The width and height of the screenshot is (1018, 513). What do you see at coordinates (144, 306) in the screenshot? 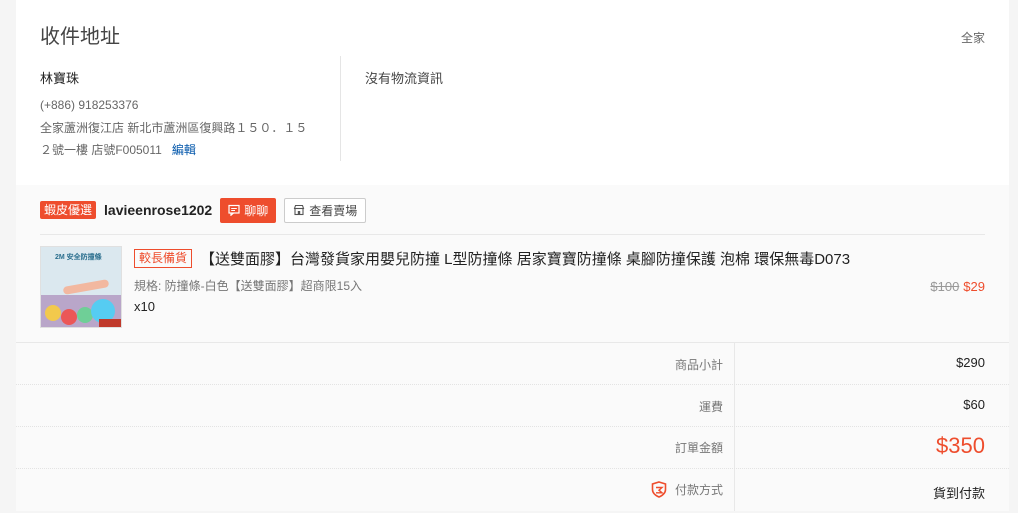
I see `product-quantity: x10` at bounding box center [144, 306].